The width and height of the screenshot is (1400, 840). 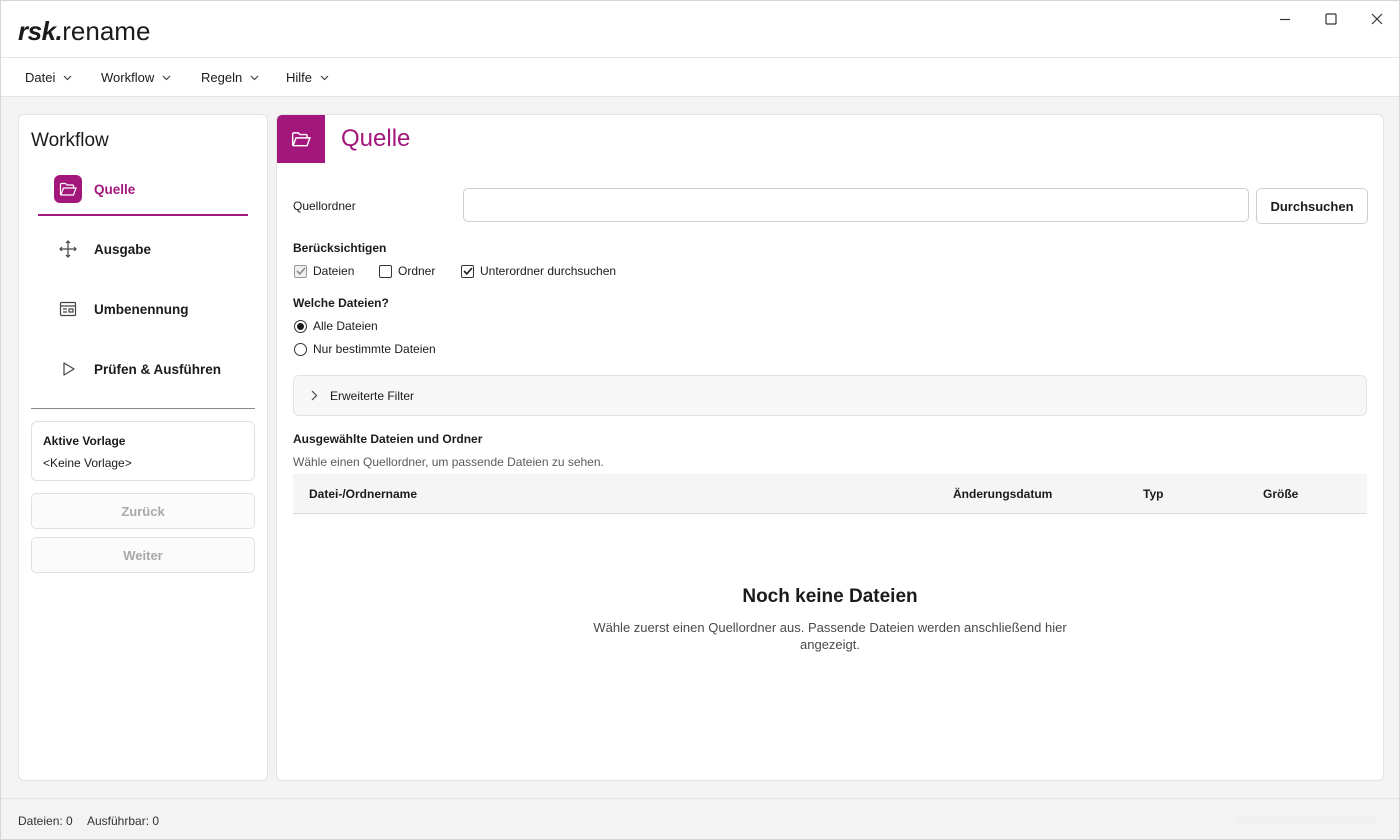 I want to click on advanced-filter-label: Erweiterte Filter, so click(x=372, y=395).